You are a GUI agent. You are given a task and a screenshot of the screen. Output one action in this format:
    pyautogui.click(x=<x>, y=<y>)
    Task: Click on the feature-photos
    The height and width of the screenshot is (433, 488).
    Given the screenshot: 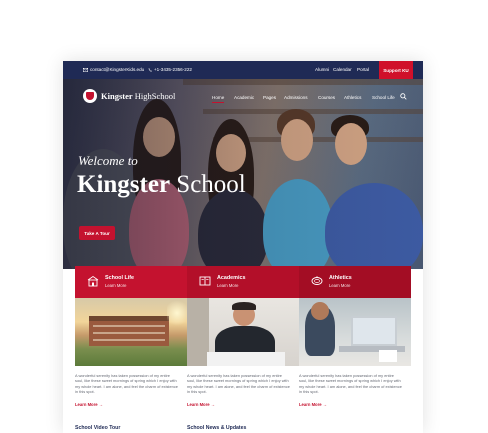 What is the action you would take?
    pyautogui.click(x=243, y=332)
    